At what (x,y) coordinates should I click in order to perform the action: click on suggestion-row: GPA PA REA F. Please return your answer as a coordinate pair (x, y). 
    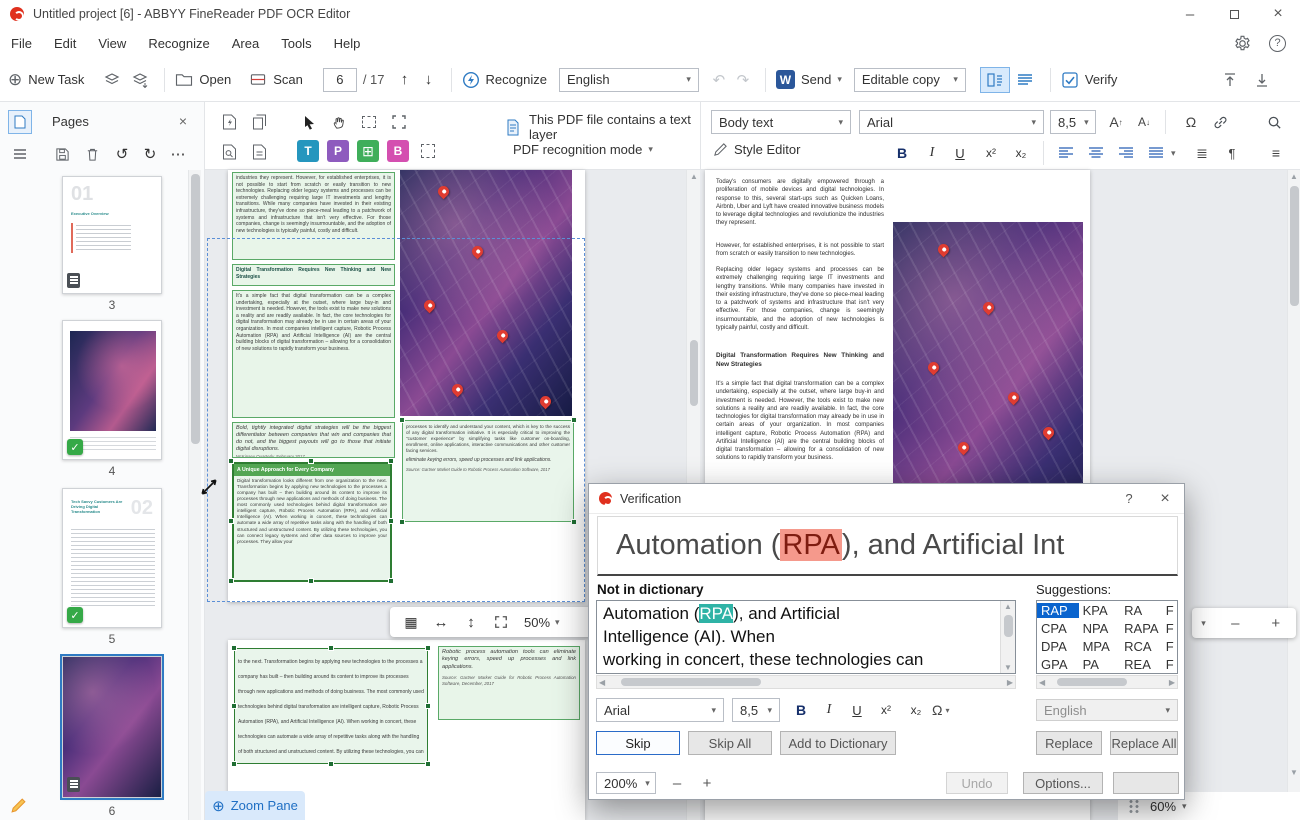
    Looking at the image, I should click on (1107, 664).